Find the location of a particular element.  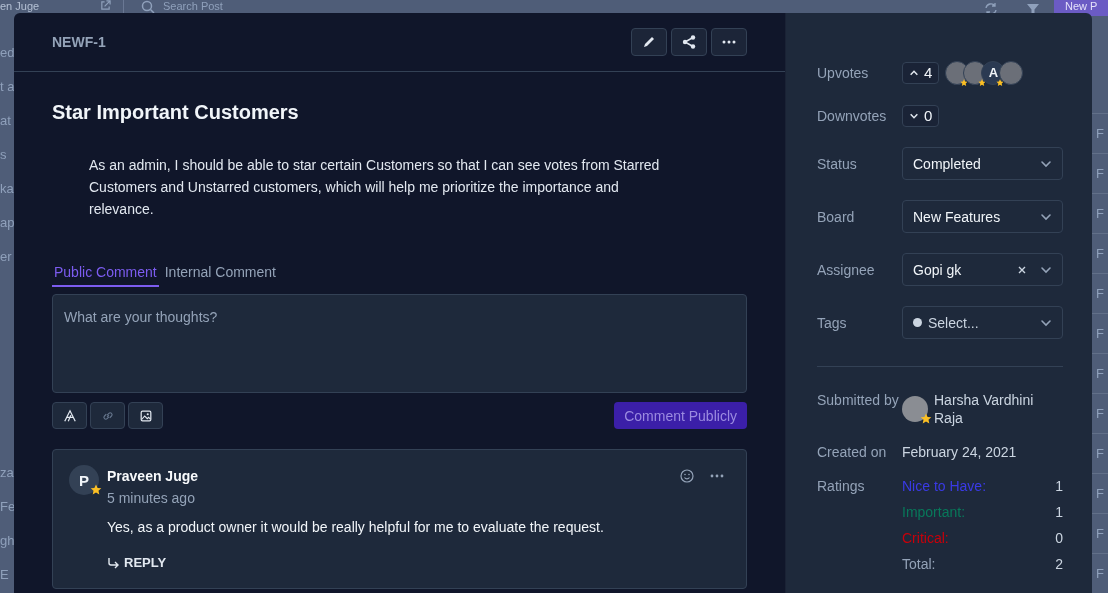

dropdown: Completed is located at coordinates (982, 163).